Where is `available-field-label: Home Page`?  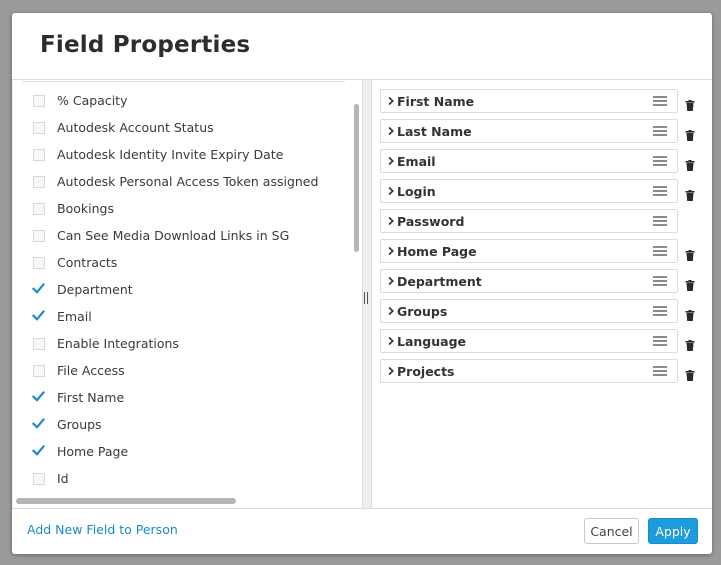 available-field-label: Home Page is located at coordinates (93, 451).